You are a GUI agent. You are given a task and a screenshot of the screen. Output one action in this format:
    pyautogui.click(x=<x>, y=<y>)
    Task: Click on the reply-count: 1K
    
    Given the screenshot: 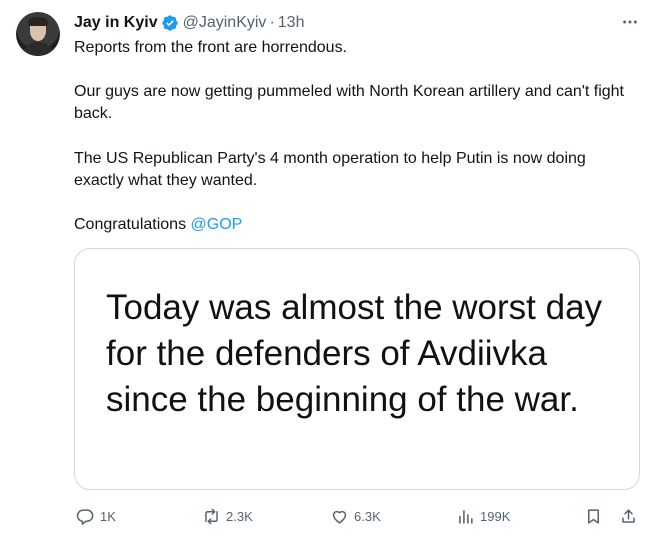 What is the action you would take?
    pyautogui.click(x=108, y=516)
    